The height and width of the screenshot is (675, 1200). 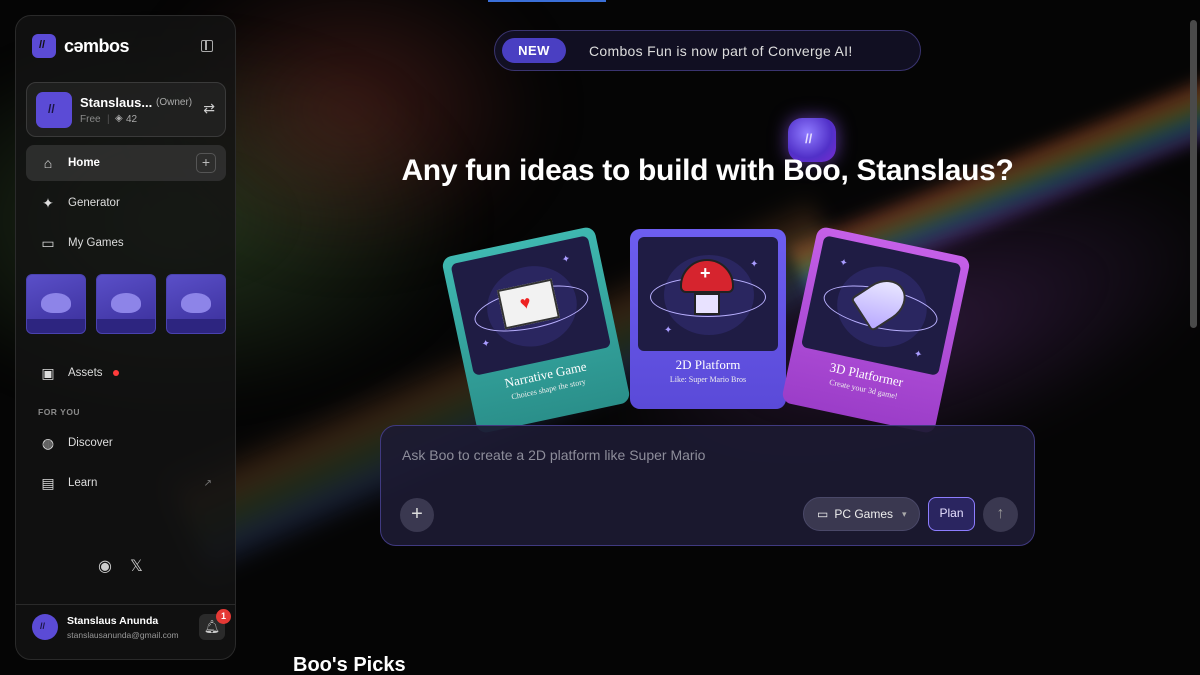 I want to click on account-switcher: // Stanslaus... (Owner) Free | ◈ 42 ⇄, so click(x=126, y=109).